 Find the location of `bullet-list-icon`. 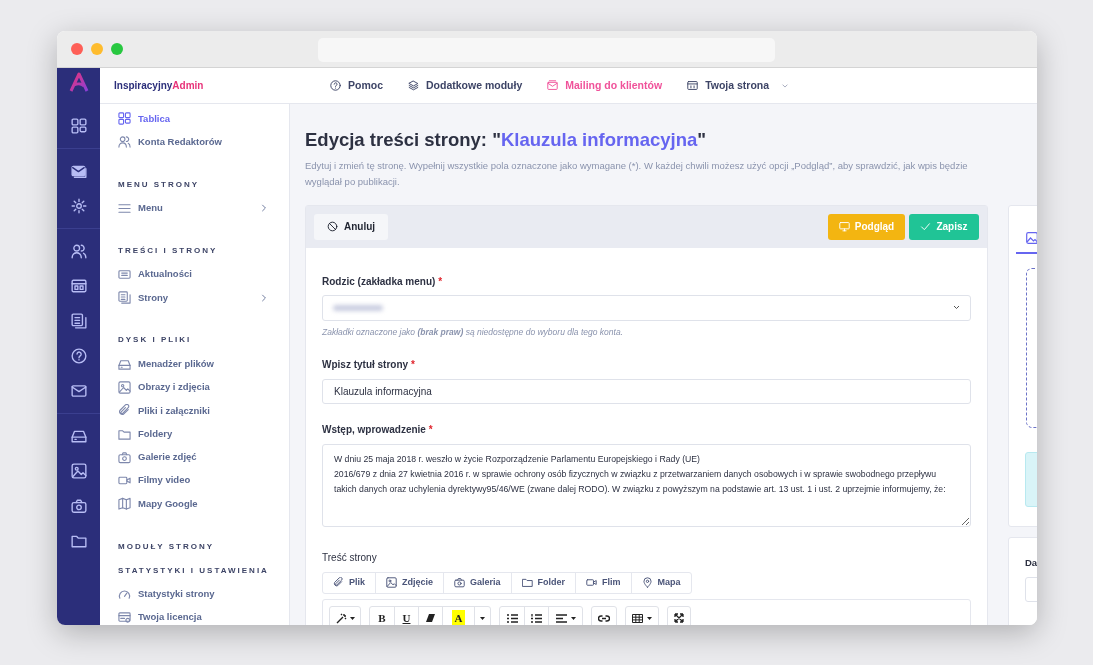

bullet-list-icon is located at coordinates (512, 618).